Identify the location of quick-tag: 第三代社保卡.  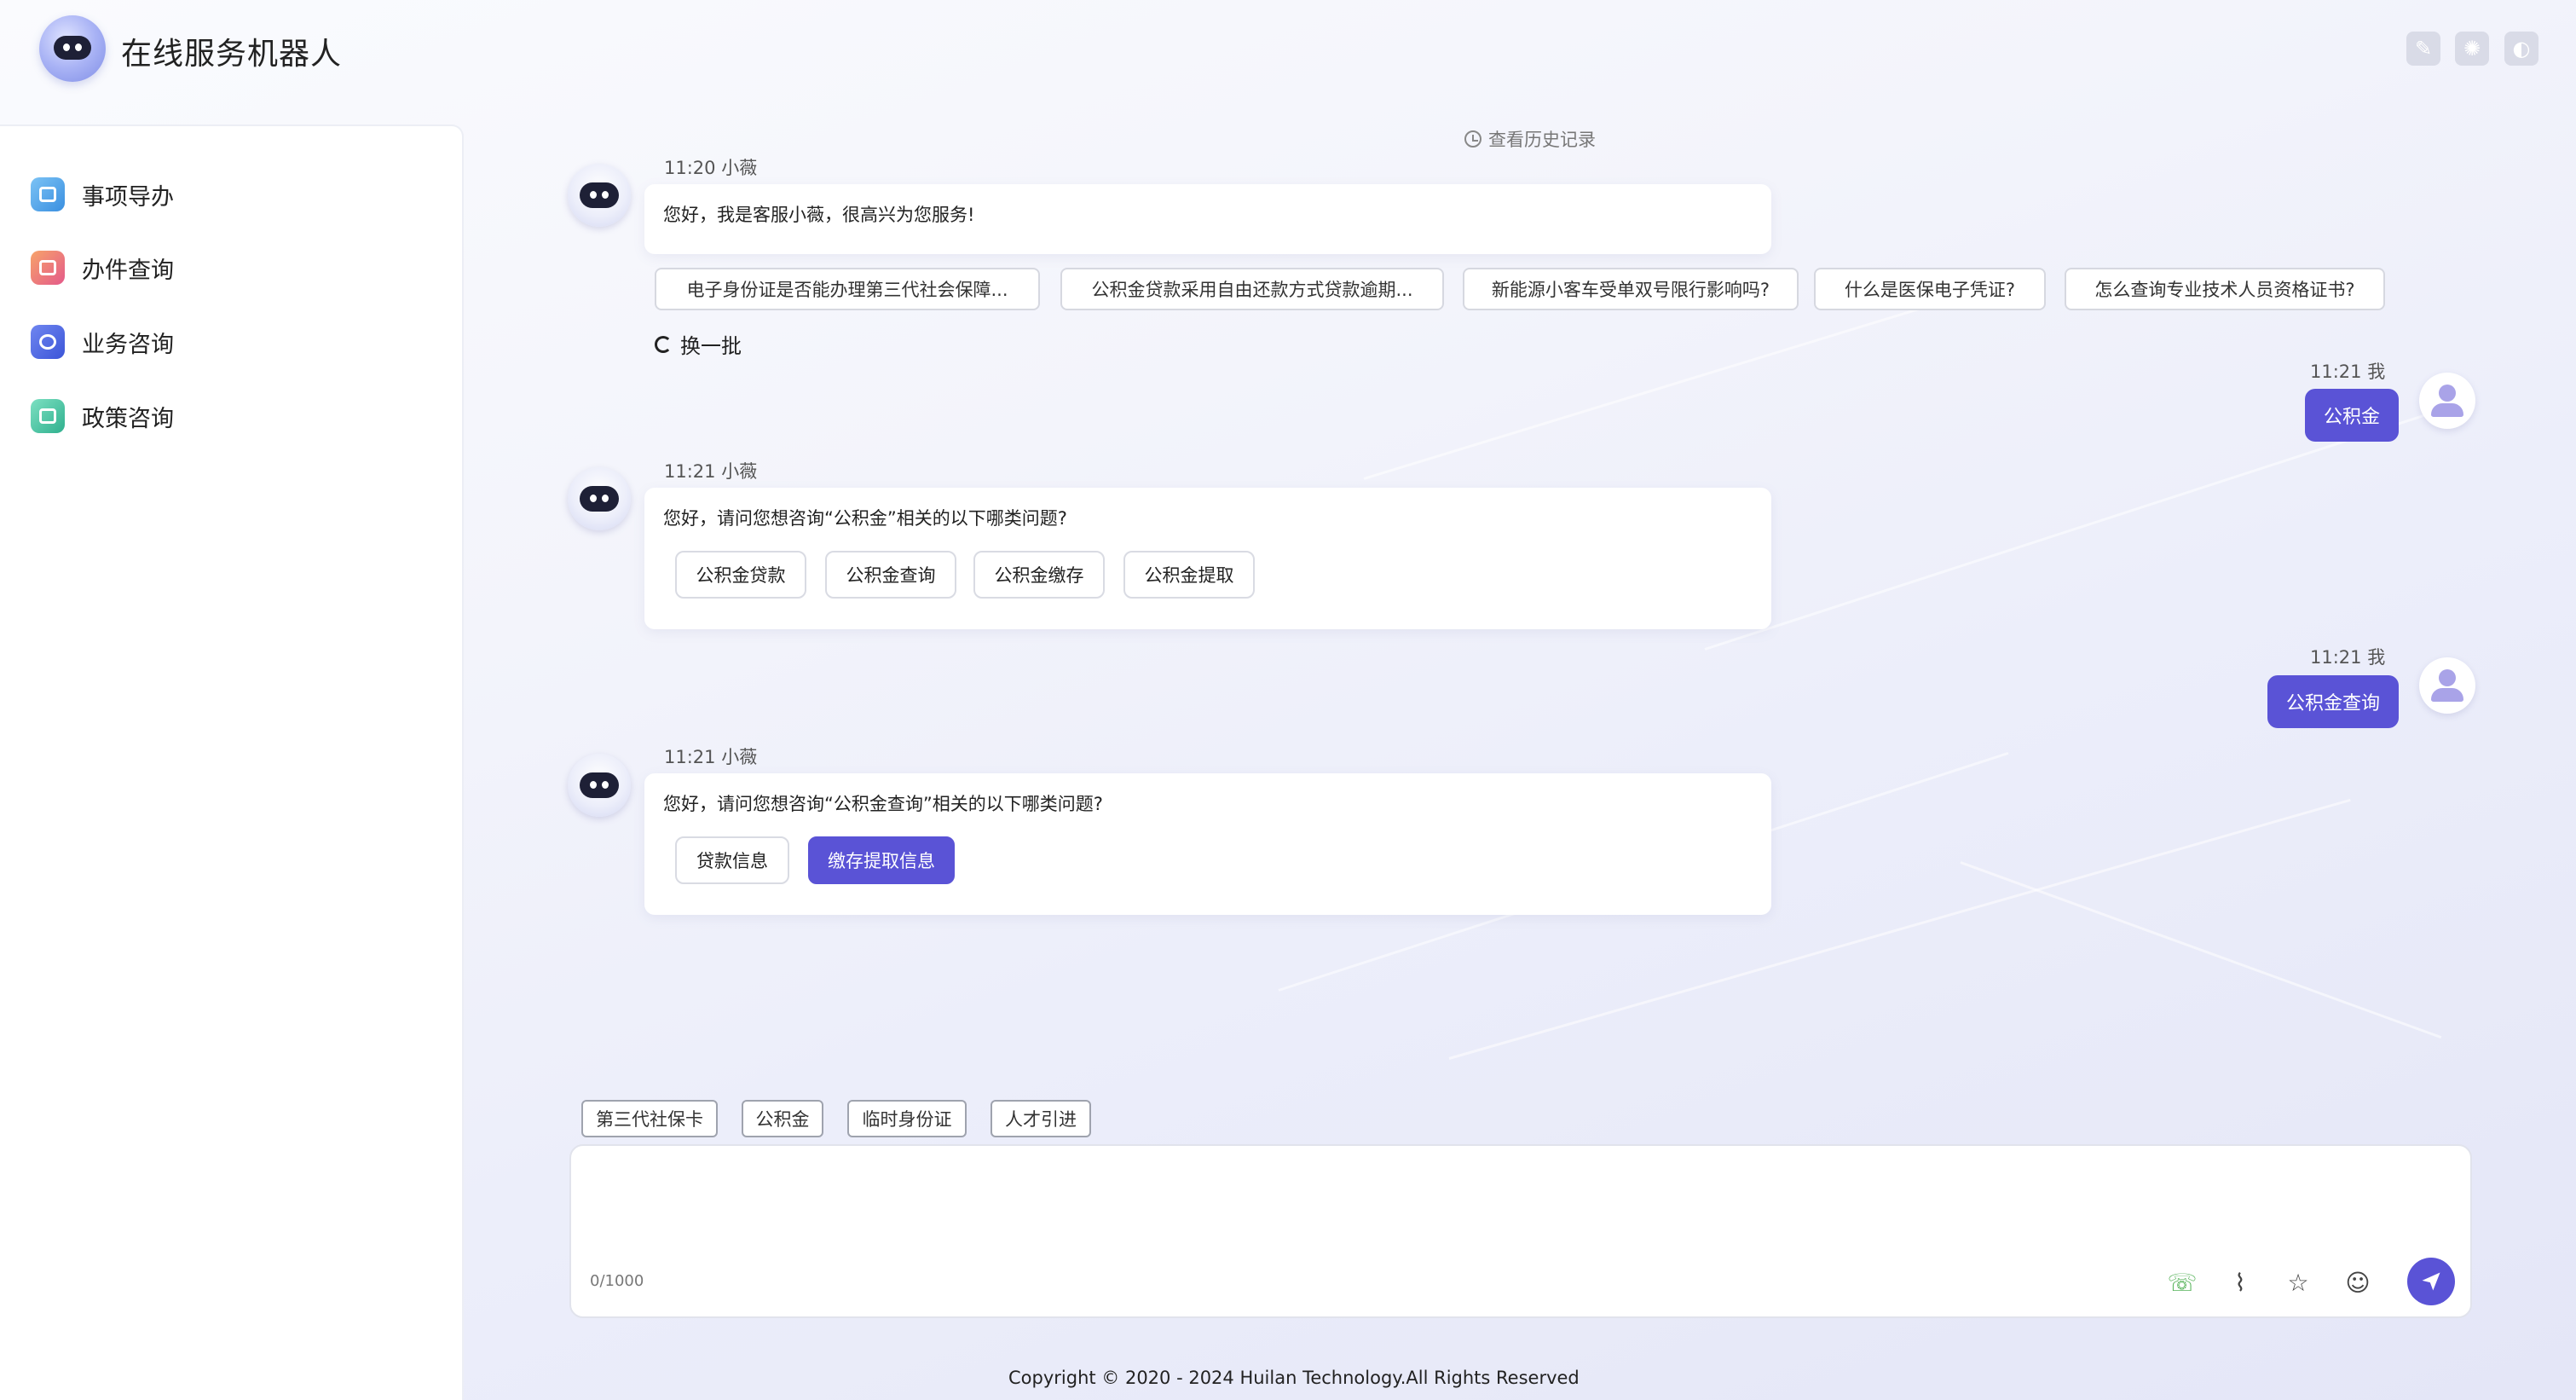
(649, 1118).